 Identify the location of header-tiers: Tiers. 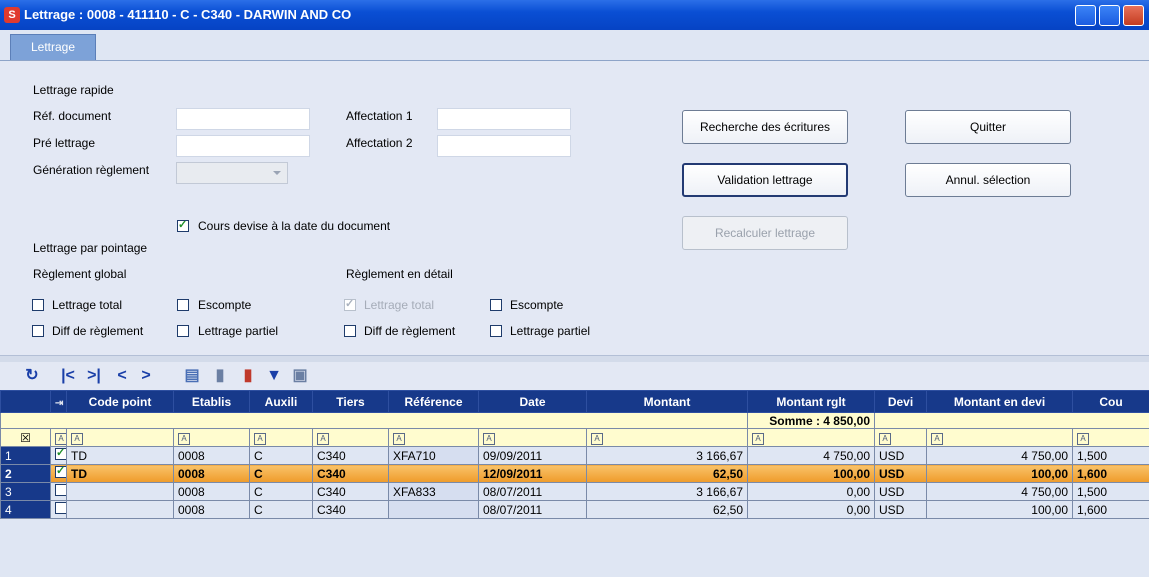
(350, 401).